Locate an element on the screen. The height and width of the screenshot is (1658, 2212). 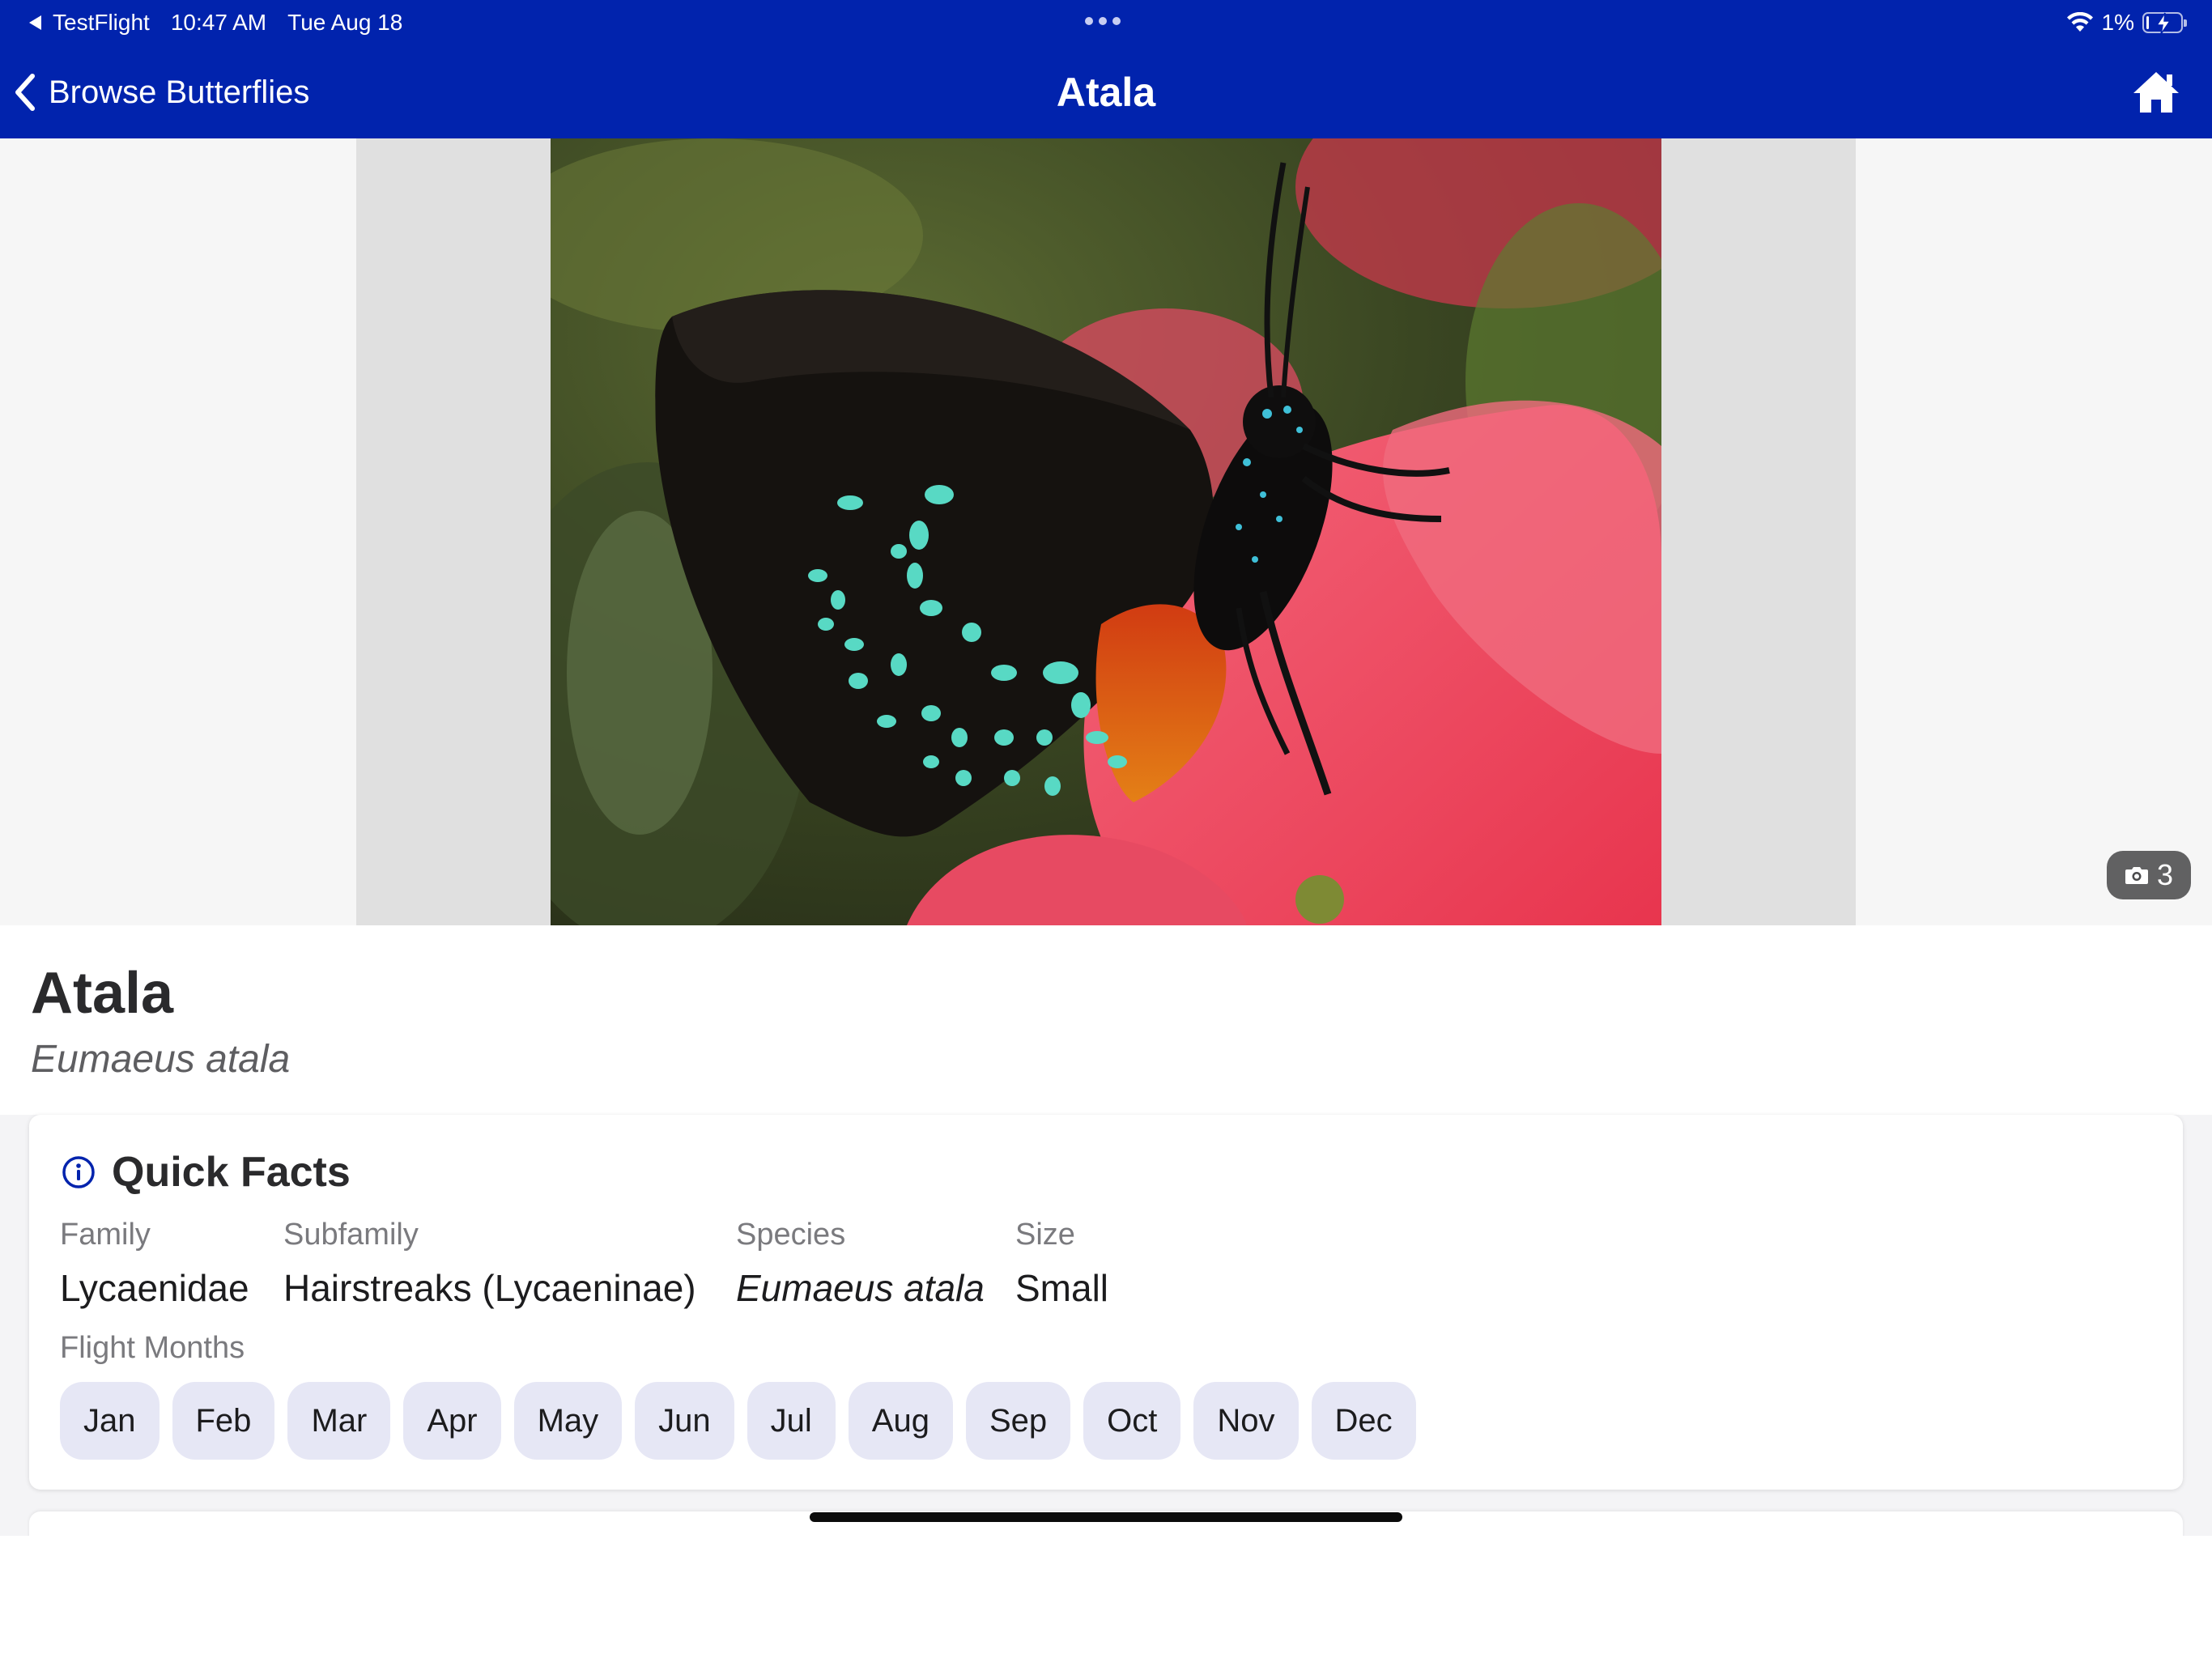
scientific-name: Eumaeus atala is located at coordinates (161, 1059).